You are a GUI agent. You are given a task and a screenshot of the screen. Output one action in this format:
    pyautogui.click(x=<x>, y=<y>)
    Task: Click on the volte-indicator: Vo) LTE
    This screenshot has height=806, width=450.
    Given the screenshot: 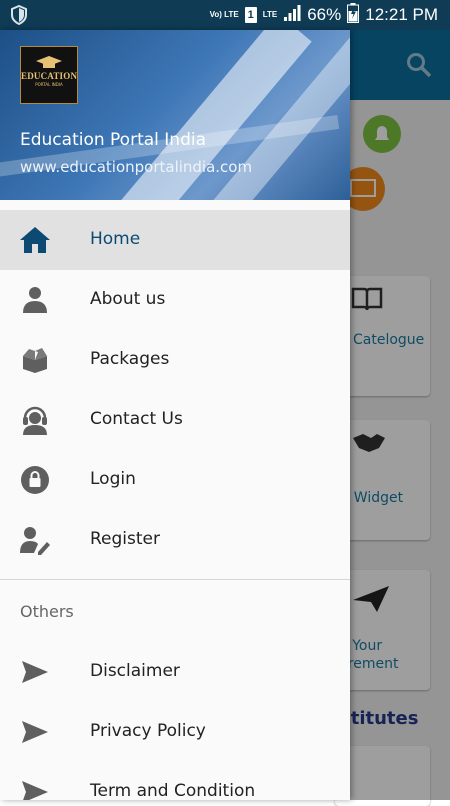 What is the action you would take?
    pyautogui.click(x=224, y=14)
    